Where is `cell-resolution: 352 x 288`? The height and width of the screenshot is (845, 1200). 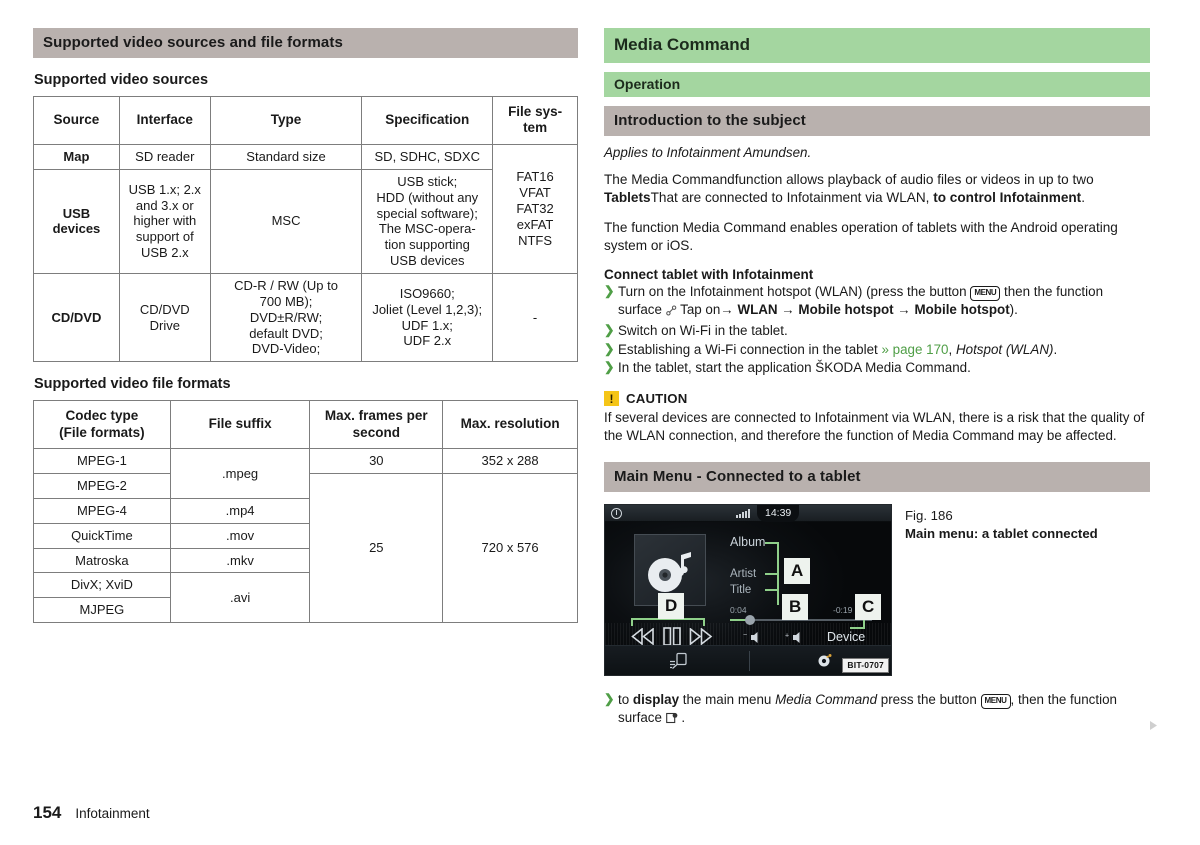
cell-resolution: 352 x 288 is located at coordinates (510, 461).